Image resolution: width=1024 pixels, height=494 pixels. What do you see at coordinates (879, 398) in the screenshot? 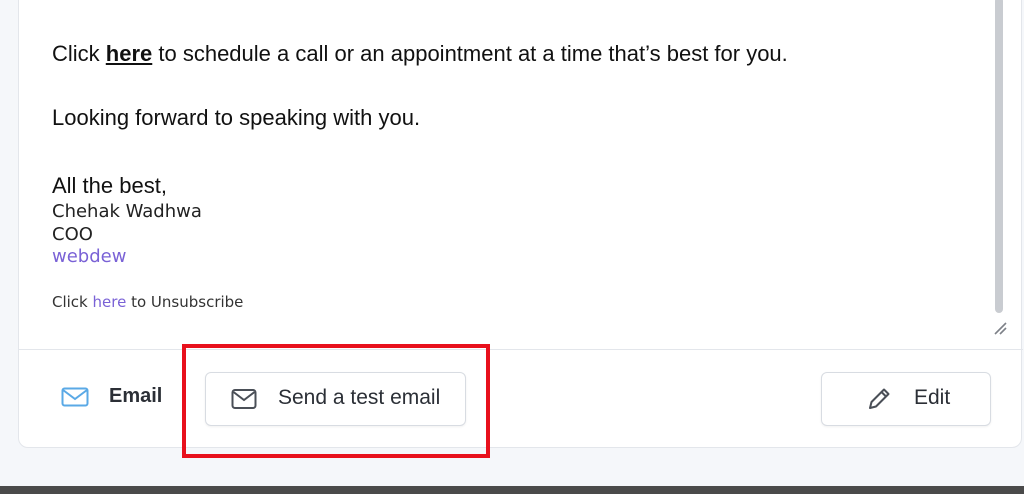
I see `pencil-icon` at bounding box center [879, 398].